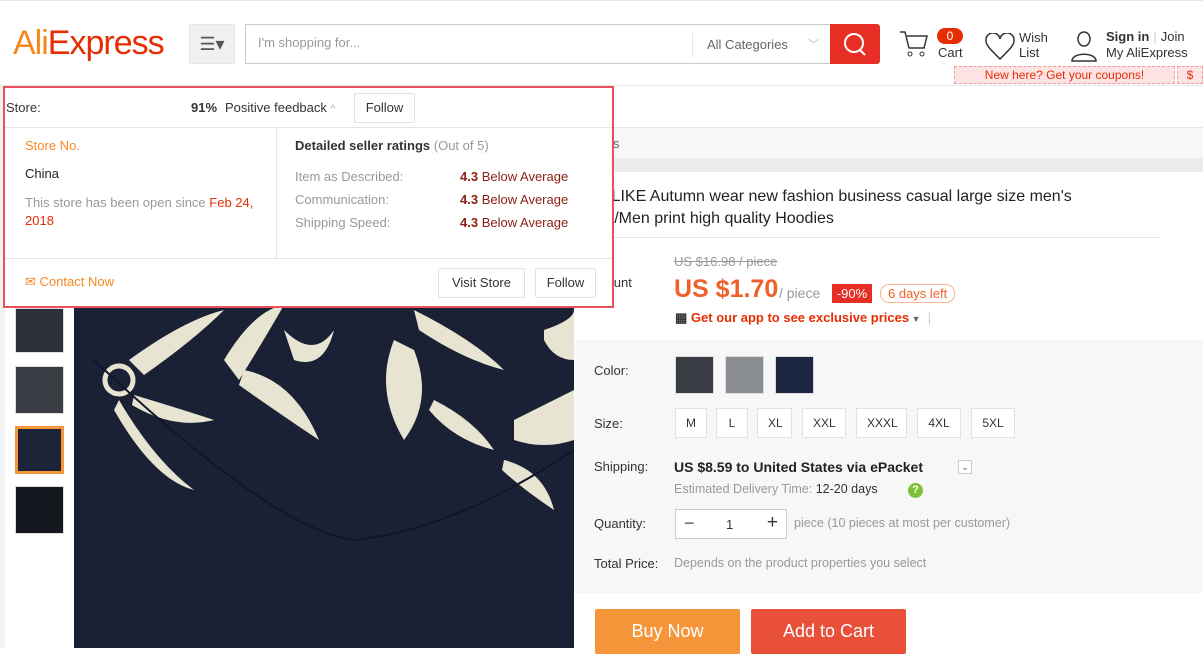  Describe the element at coordinates (726, 289) in the screenshot. I see `sale-price: US $1.70` at that location.